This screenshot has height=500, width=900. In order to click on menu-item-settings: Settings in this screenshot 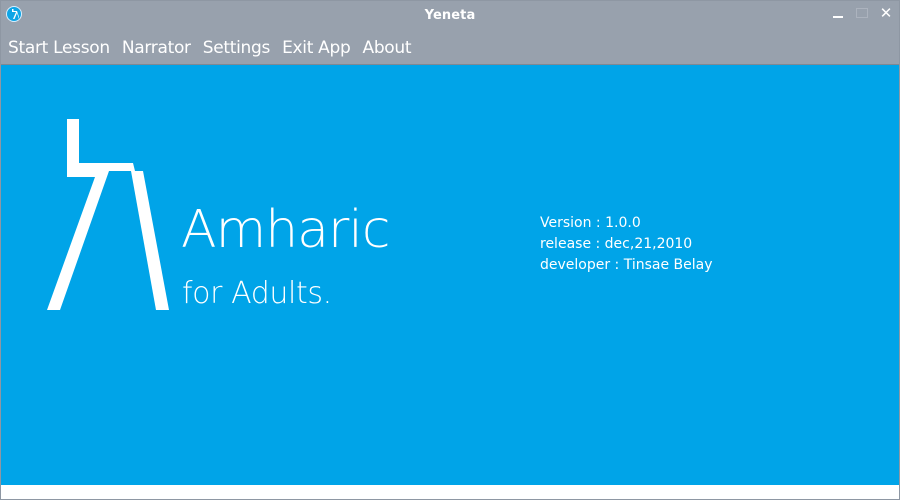, I will do `click(237, 48)`.